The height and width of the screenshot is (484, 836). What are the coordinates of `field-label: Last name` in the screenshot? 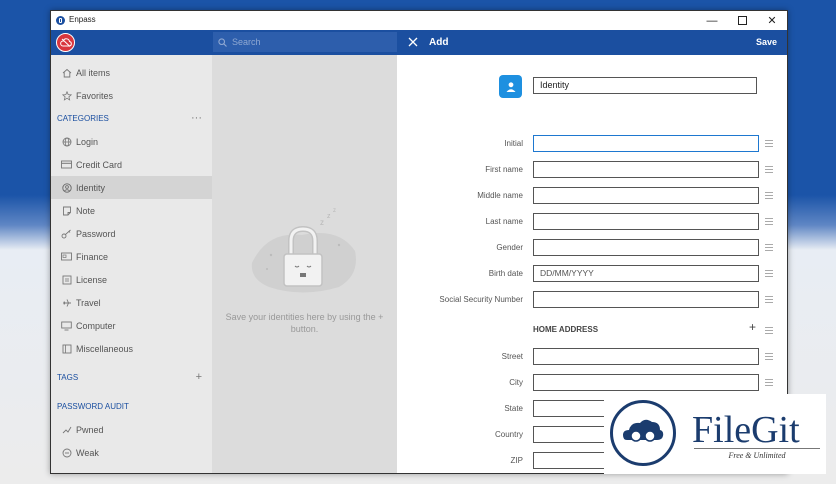 It's located at (504, 221).